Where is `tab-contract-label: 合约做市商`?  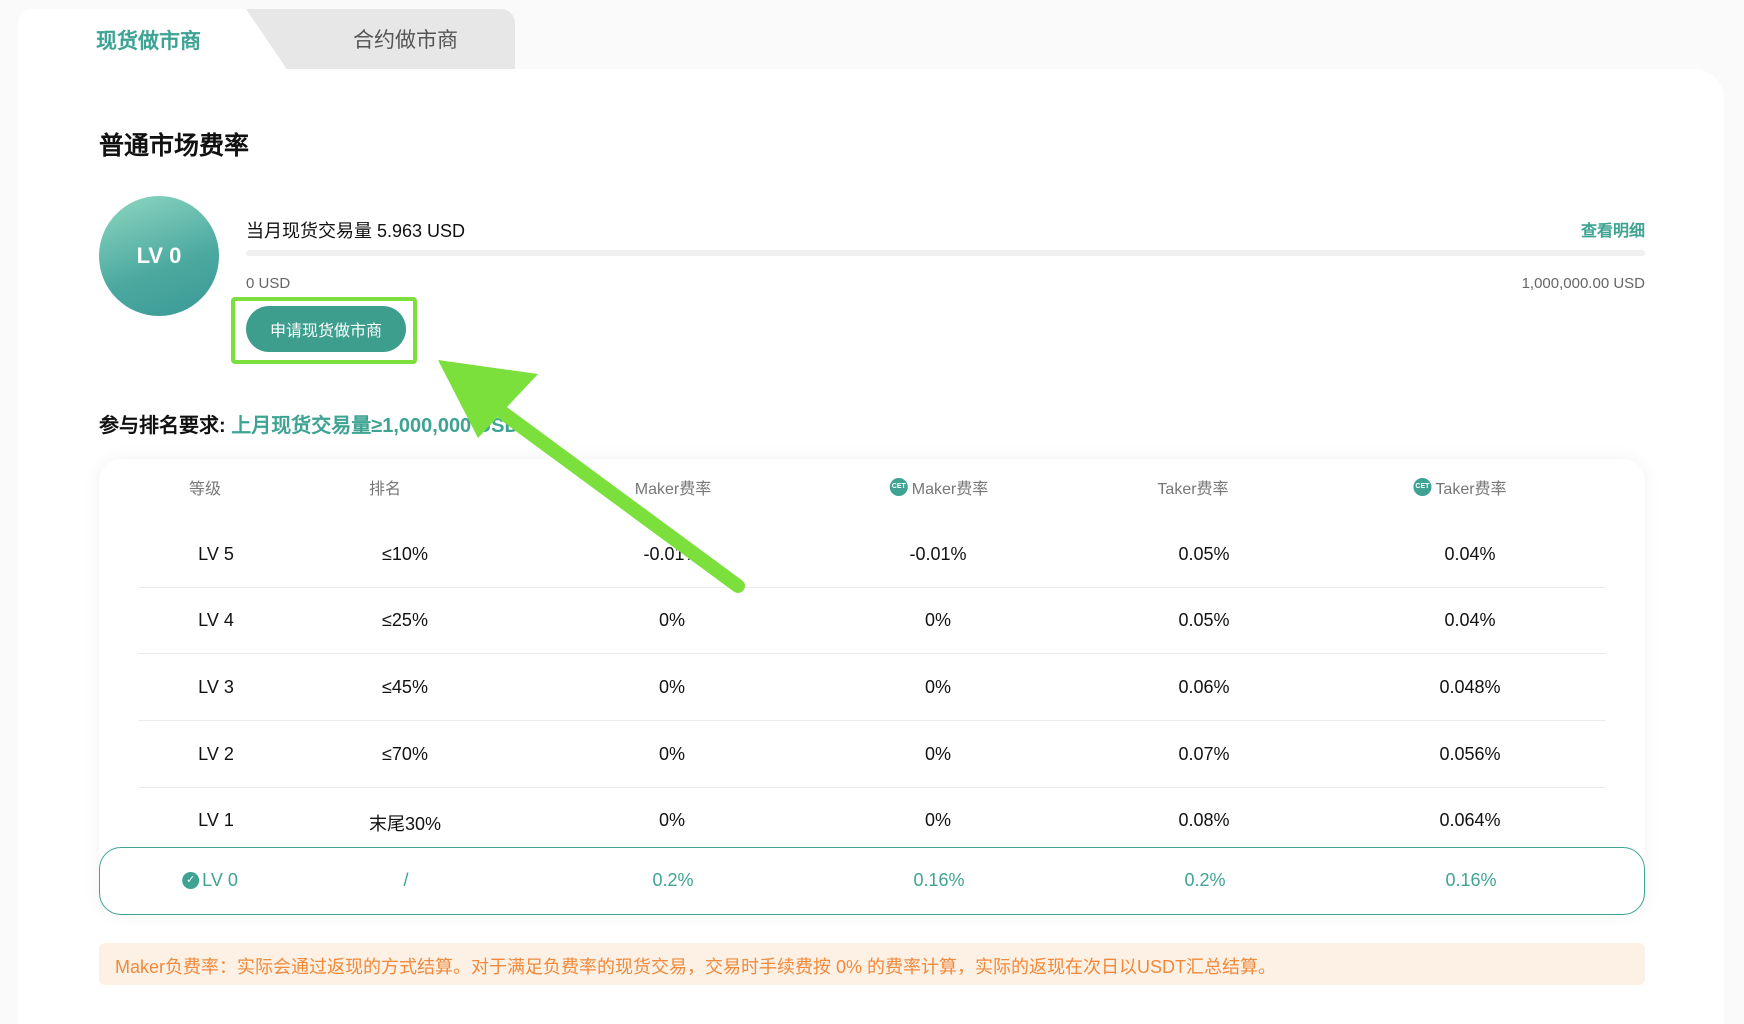
tab-contract-label: 合约做市商 is located at coordinates (405, 40).